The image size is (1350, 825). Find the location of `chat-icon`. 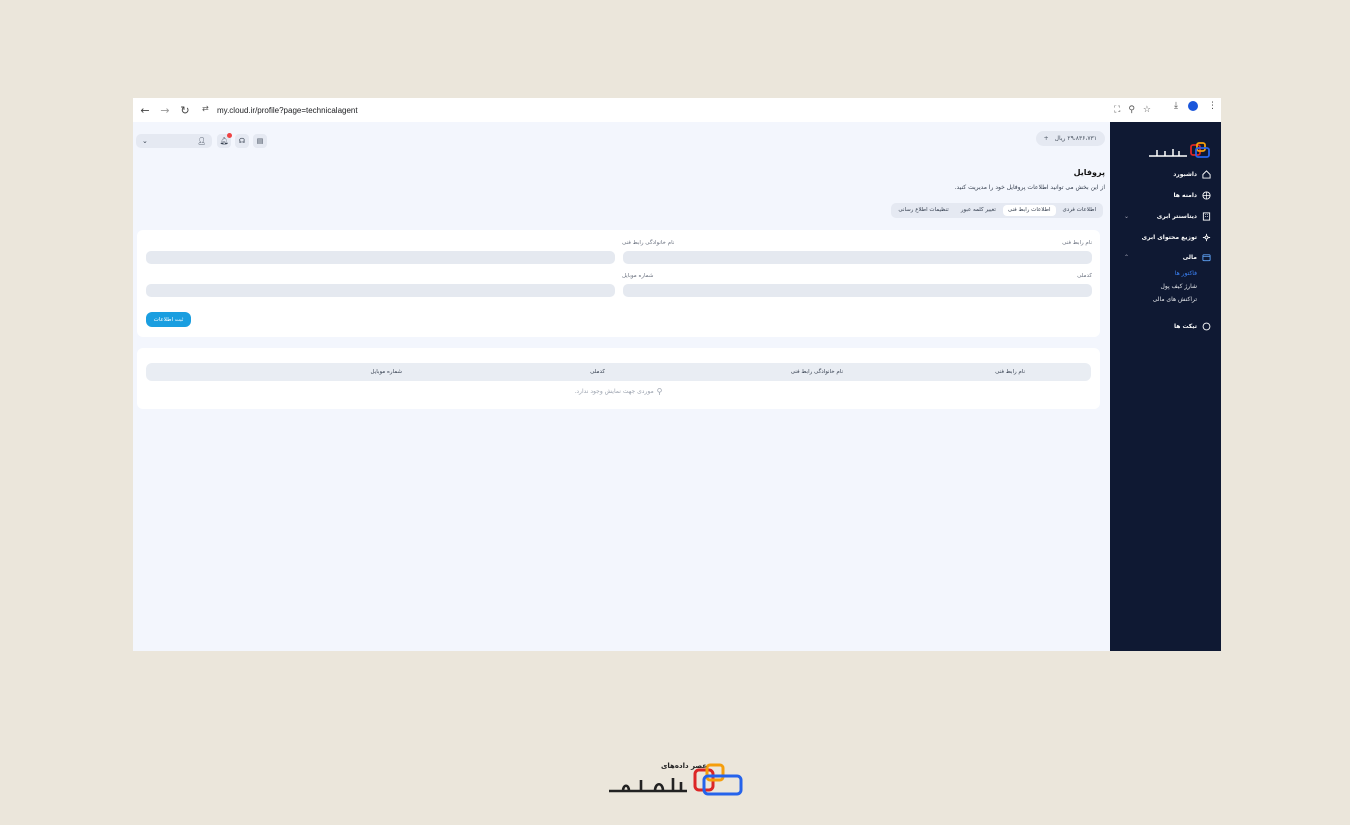

chat-icon is located at coordinates (1206, 326).